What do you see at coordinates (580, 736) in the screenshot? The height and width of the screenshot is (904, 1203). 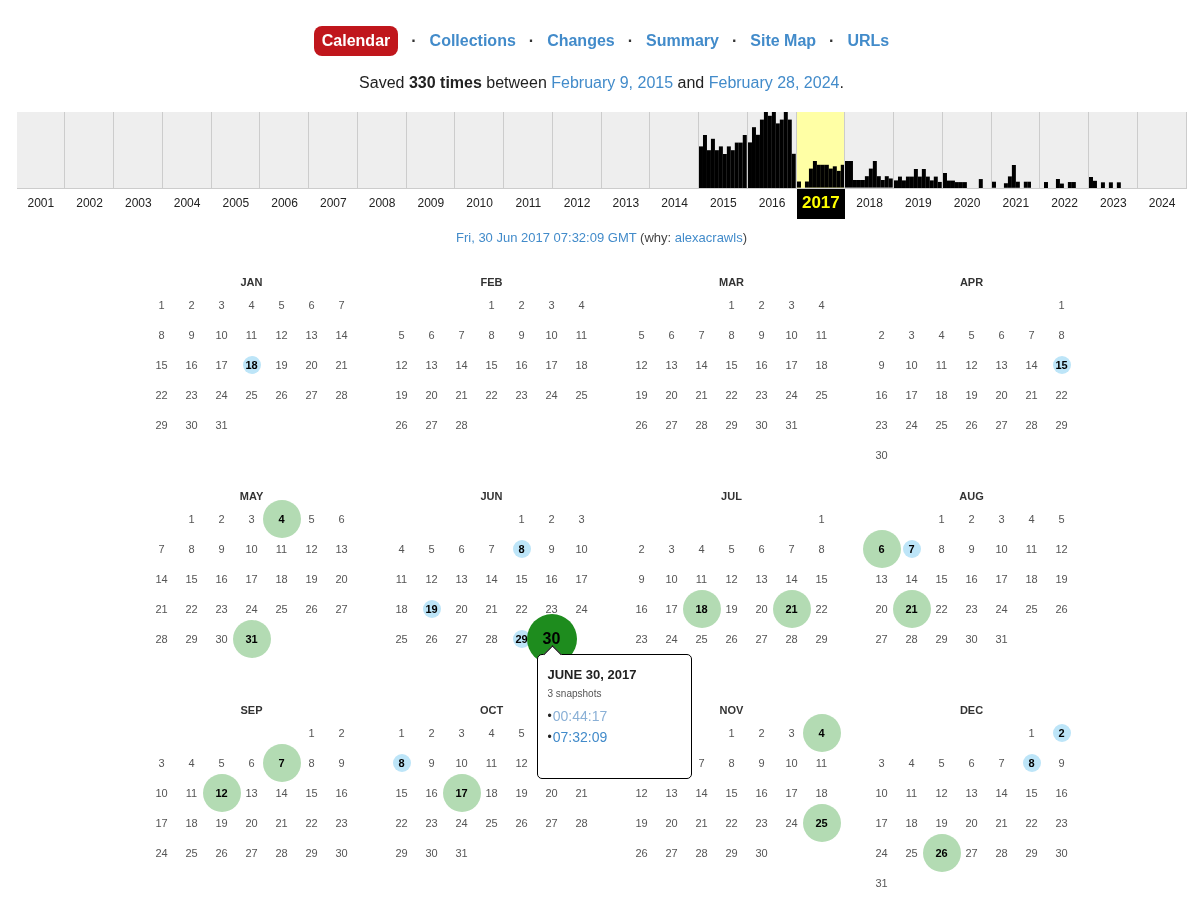 I see `snapshot-time-link: 07:32:09` at bounding box center [580, 736].